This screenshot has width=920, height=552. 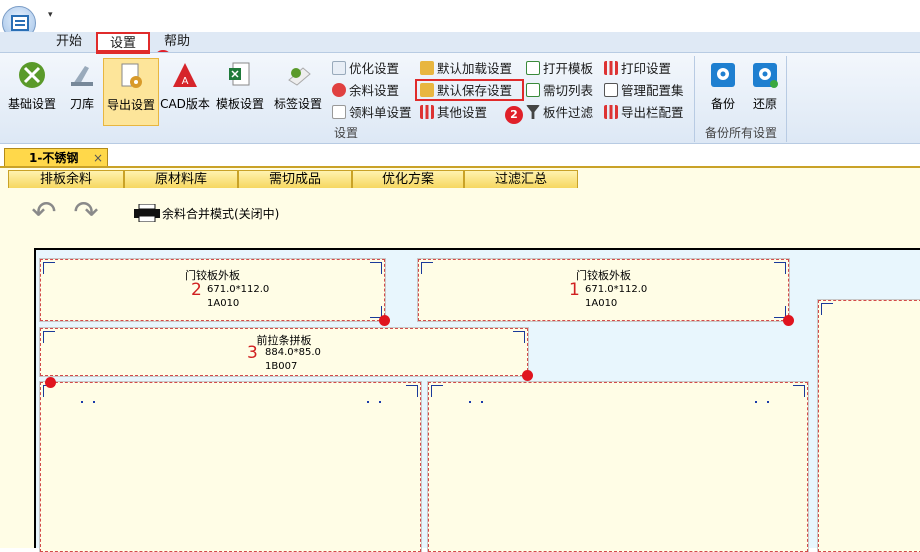 What do you see at coordinates (469, 90) in the screenshot?
I see `highlight-save-settings` at bounding box center [469, 90].